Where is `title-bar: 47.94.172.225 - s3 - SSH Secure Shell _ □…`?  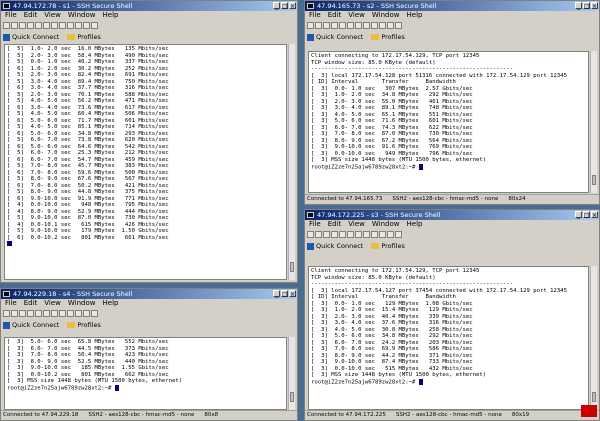 title-bar: 47.94.172.225 - s3 - SSH Secure Shell _ □… is located at coordinates (452, 215).